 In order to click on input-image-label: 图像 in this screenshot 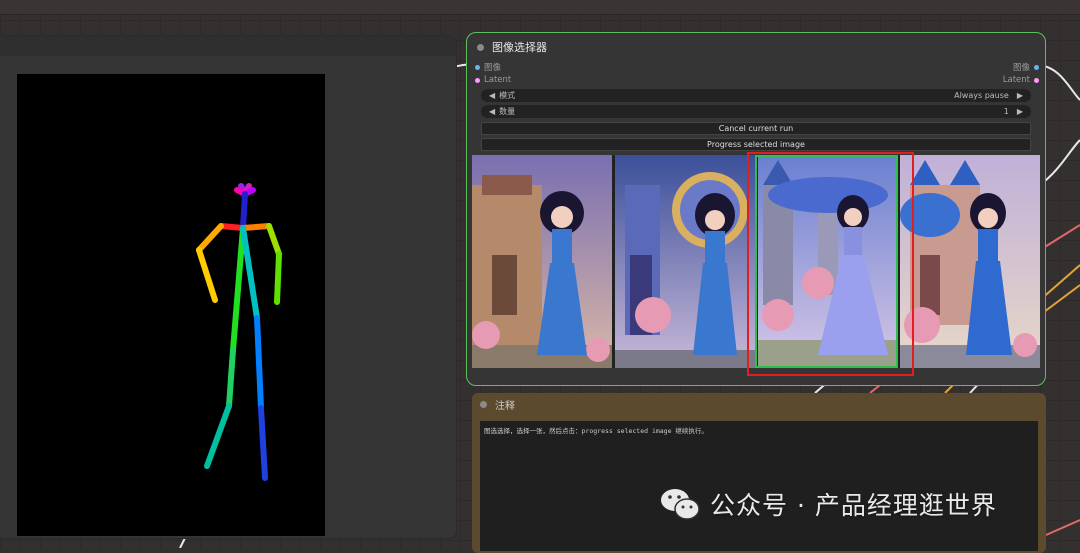, I will do `click(493, 68)`.